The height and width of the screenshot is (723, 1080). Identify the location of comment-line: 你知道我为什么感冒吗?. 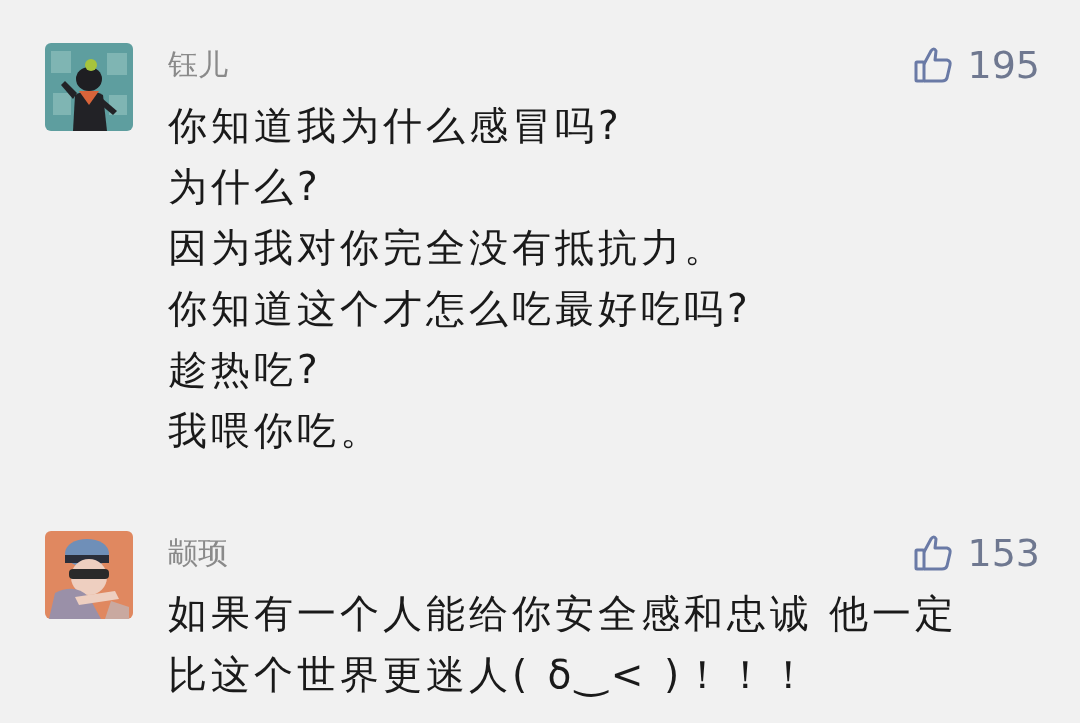
(396, 126).